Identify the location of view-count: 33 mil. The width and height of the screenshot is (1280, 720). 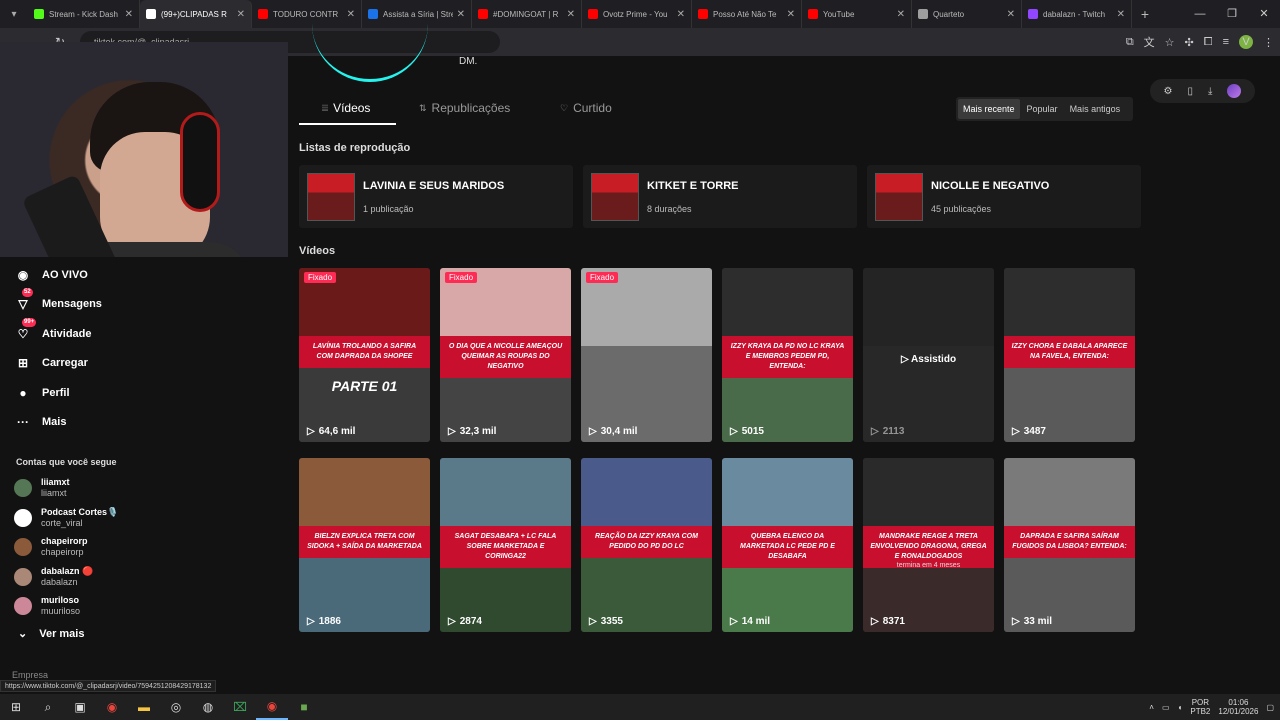
(1038, 621).